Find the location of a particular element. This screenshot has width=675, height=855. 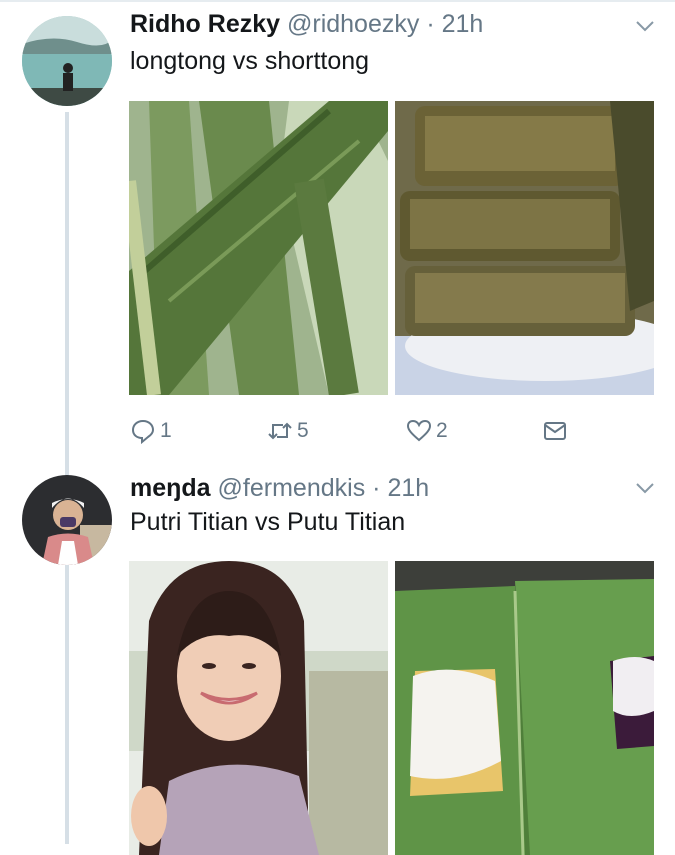

tweet-header: meŋda @fermendkis · 21h is located at coordinates (279, 488).